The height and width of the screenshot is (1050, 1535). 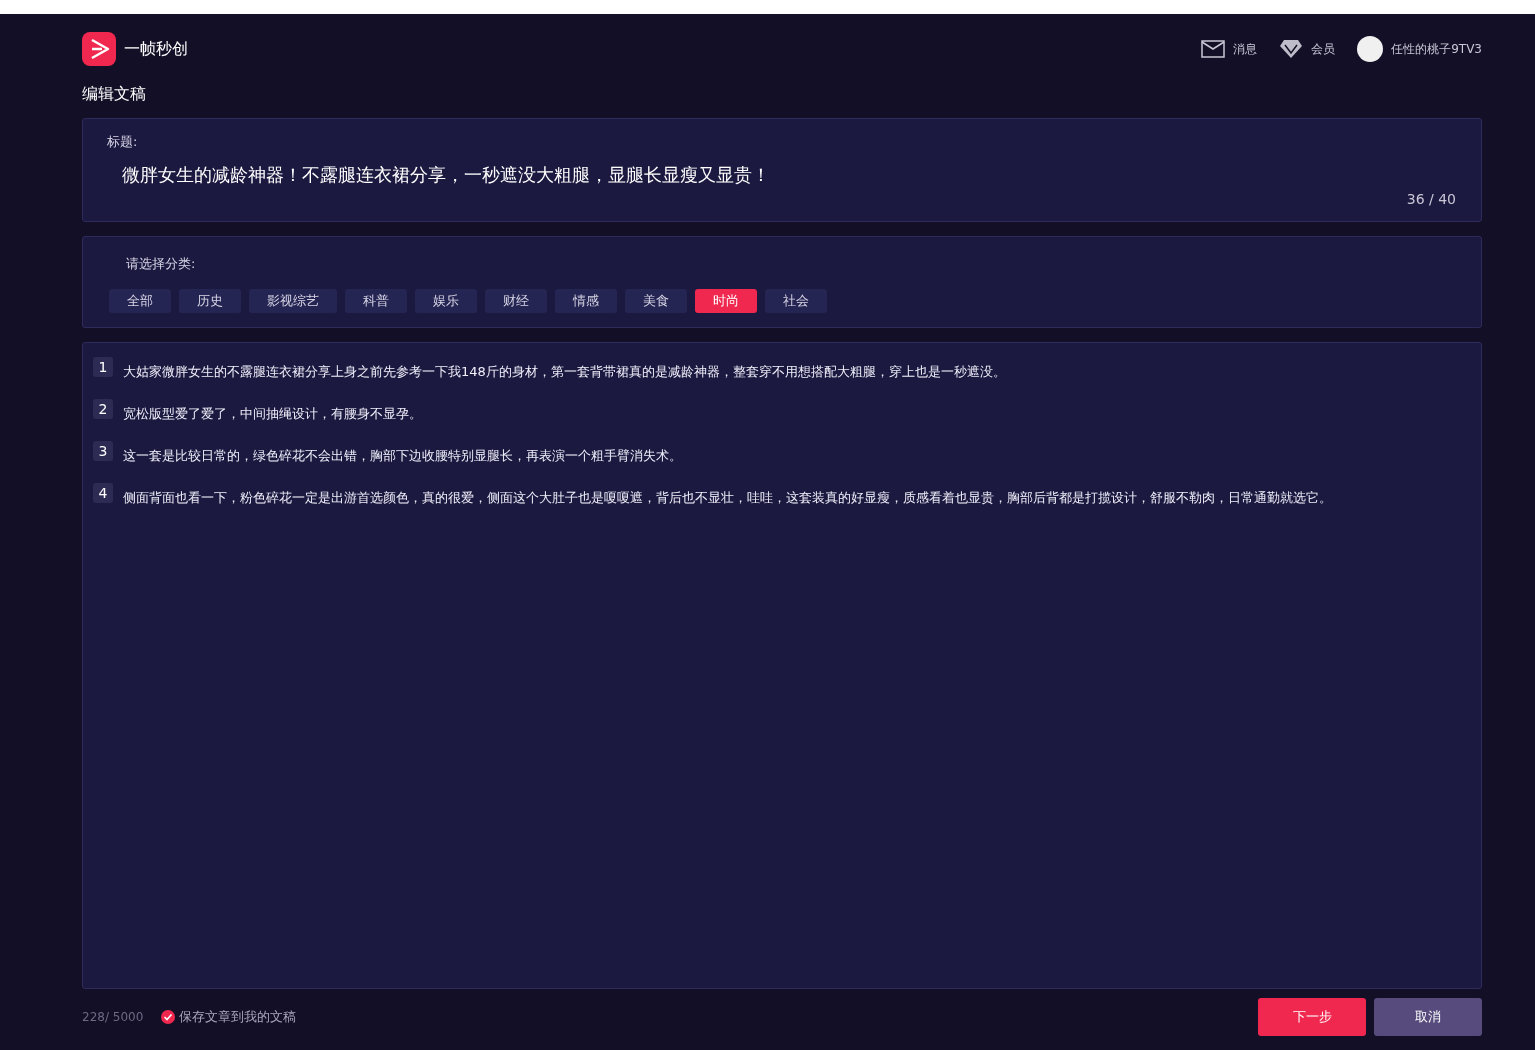 What do you see at coordinates (210, 301) in the screenshot?
I see `category-tag: 历史` at bounding box center [210, 301].